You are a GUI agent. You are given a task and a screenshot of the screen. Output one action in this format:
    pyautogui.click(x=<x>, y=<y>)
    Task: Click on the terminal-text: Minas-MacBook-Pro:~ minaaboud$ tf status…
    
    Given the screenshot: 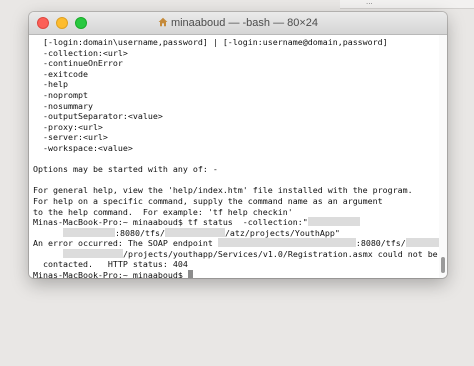 What is the action you would take?
    pyautogui.click(x=170, y=222)
    